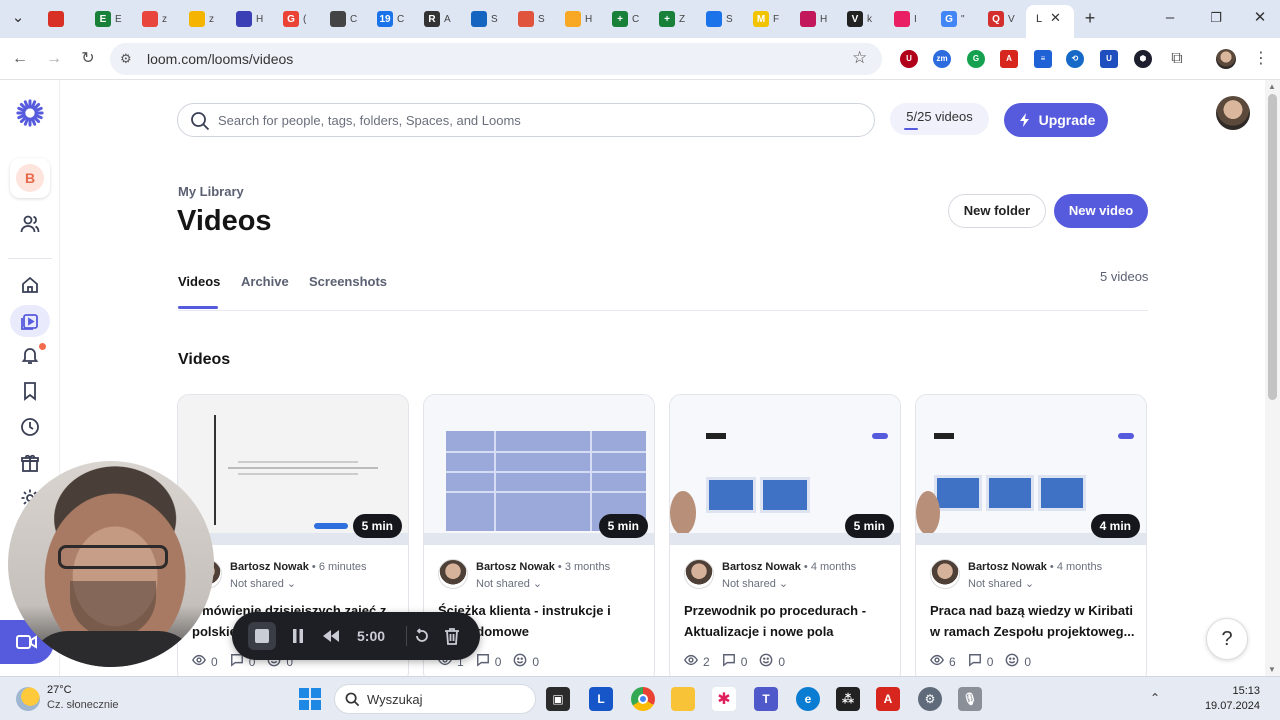 The height and width of the screenshot is (720, 1280). I want to click on upgrade-button: Upgrade, so click(1056, 120).